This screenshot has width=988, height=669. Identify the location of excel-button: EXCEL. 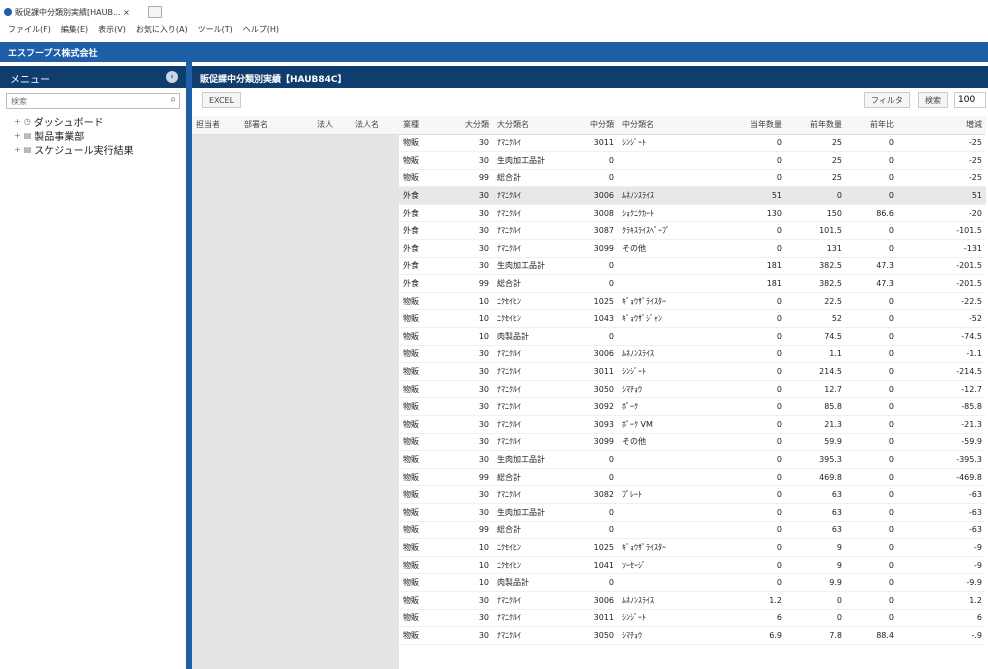
(222, 100).